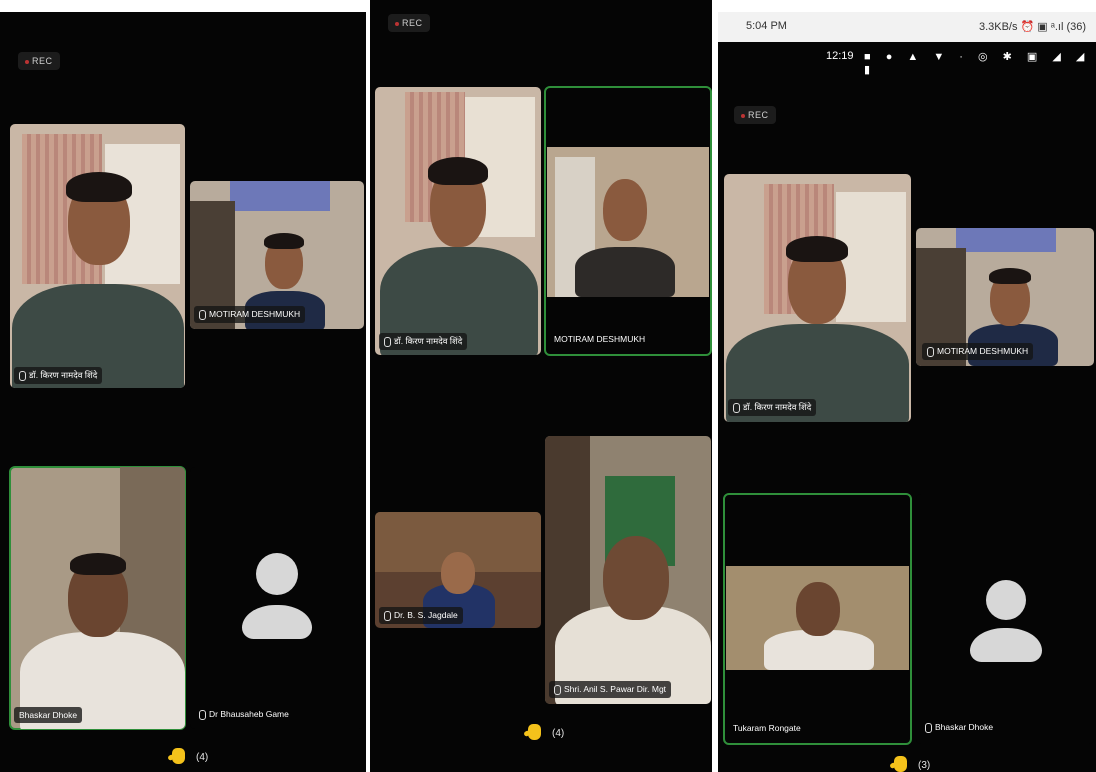  Describe the element at coordinates (840, 56) in the screenshot. I see `system-time: 12:19` at that location.